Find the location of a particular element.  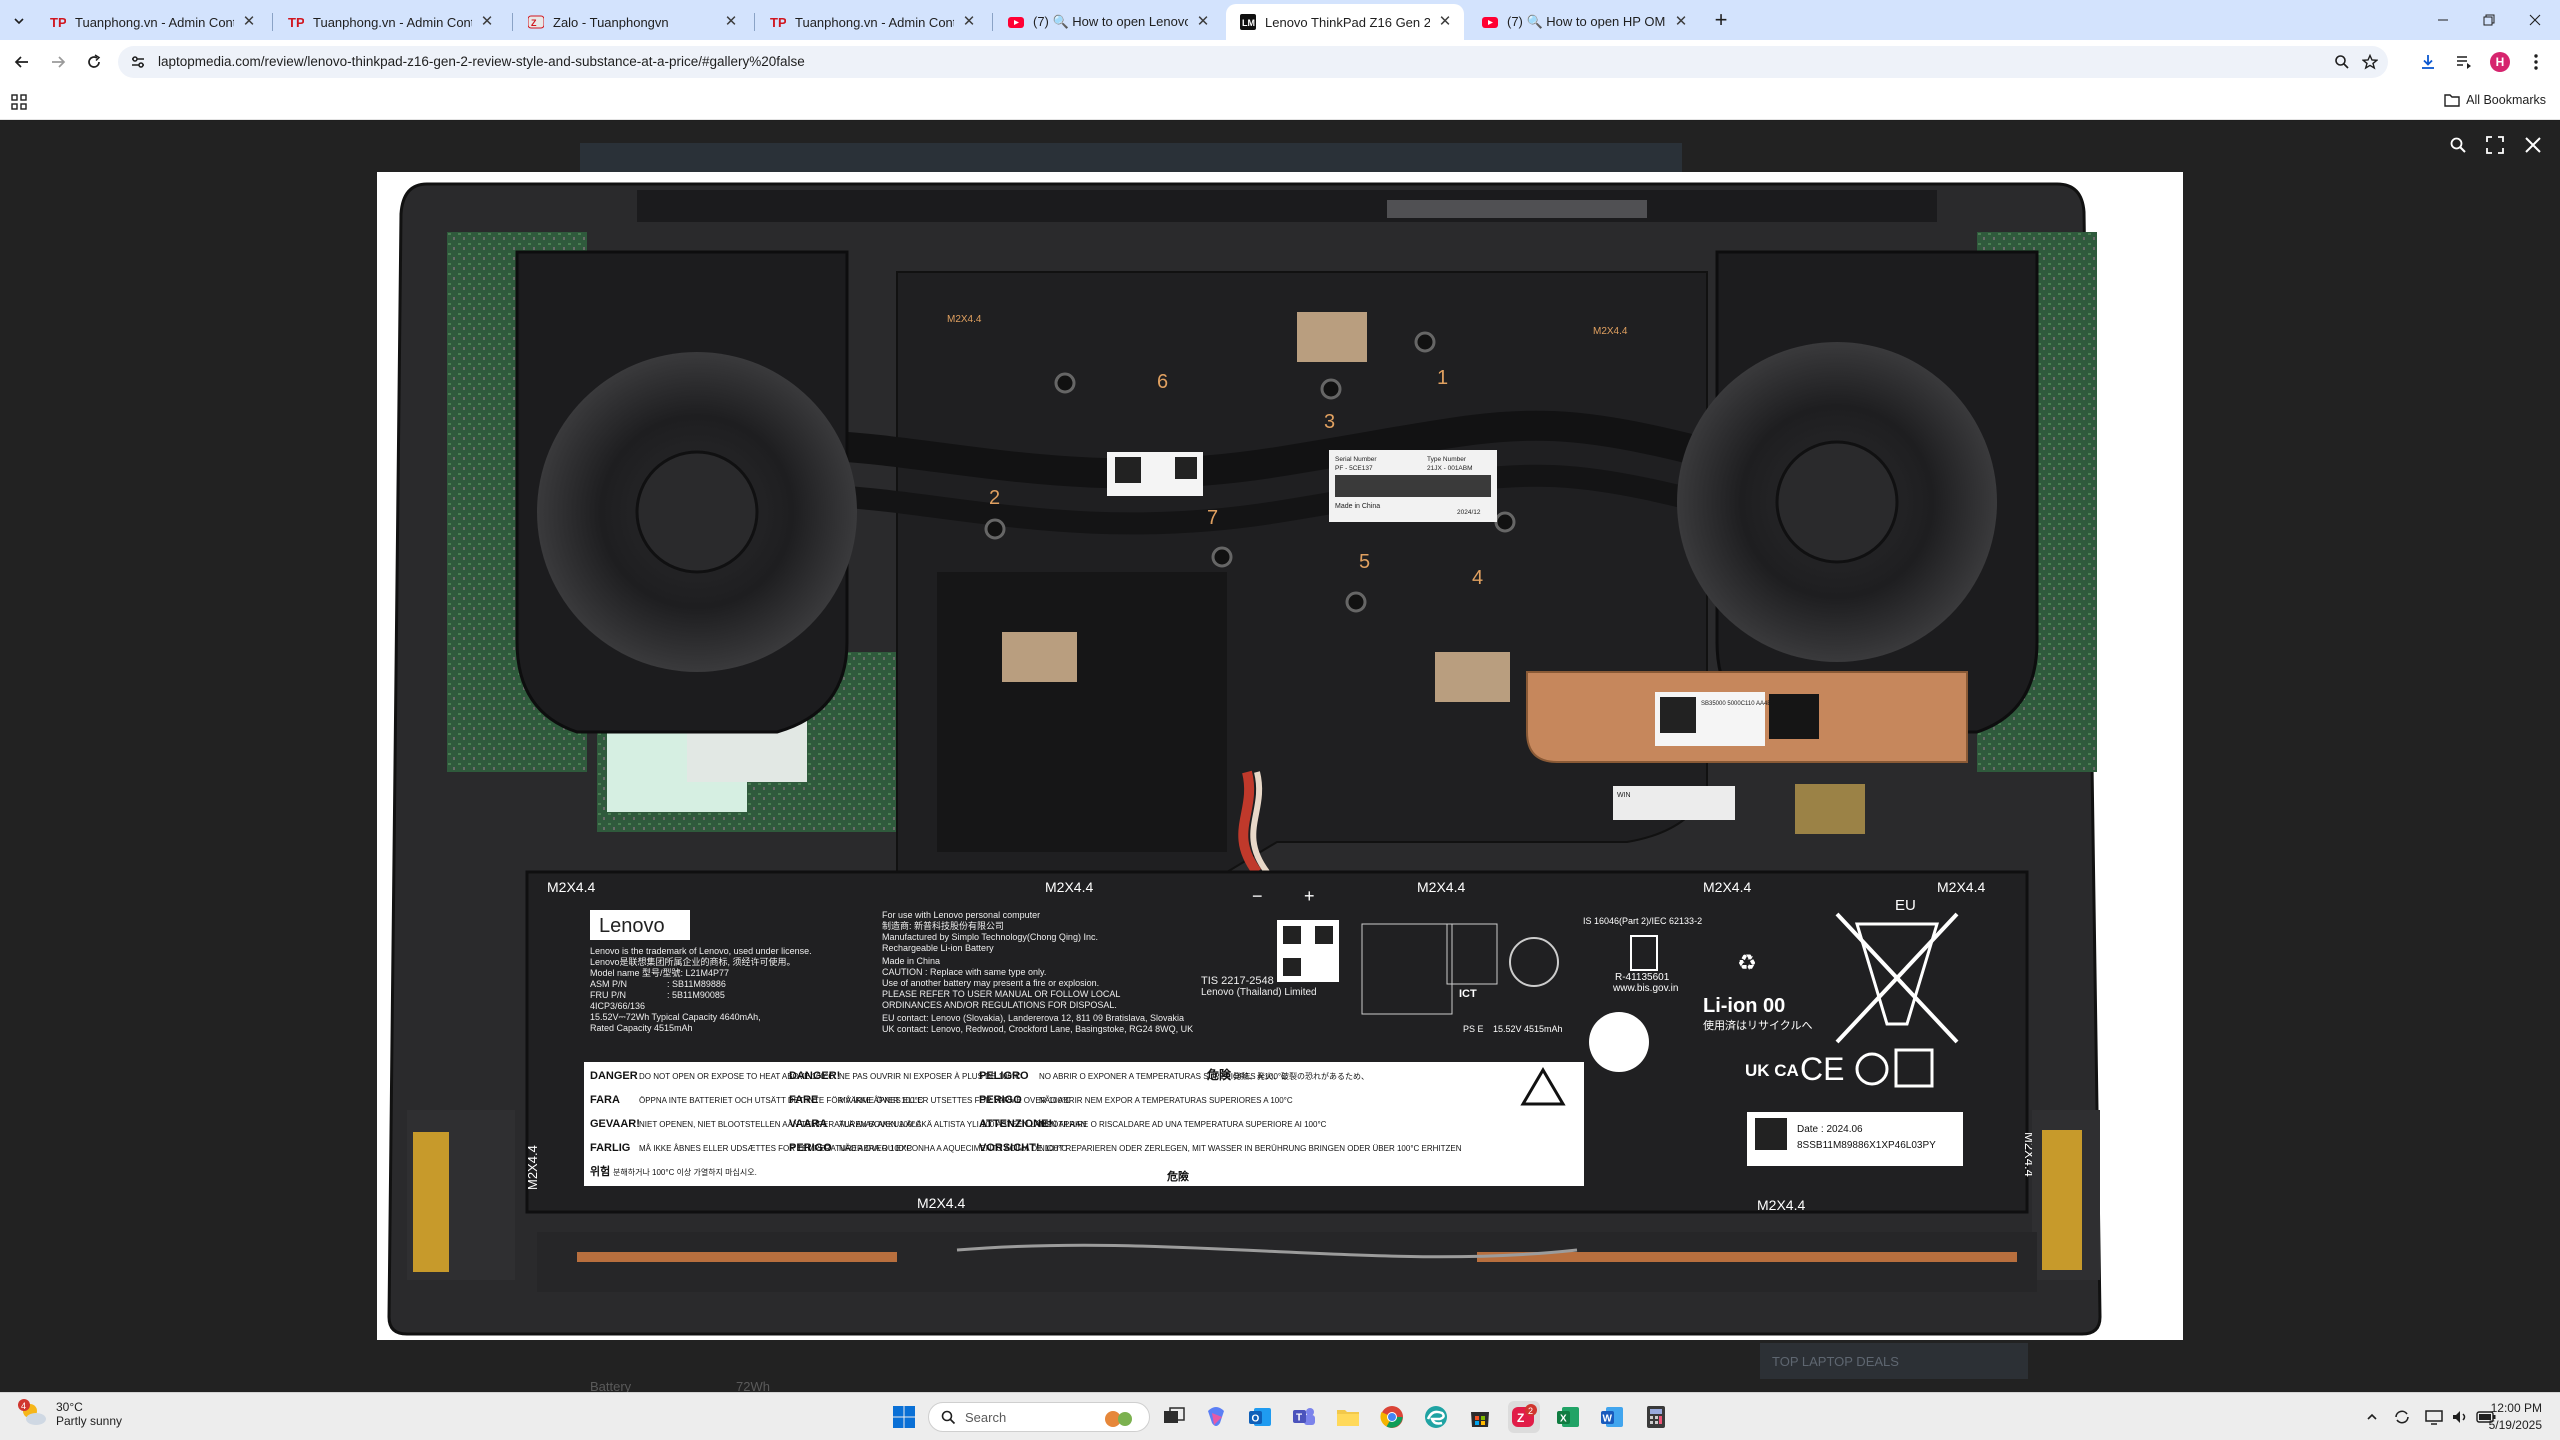

fullscreen-icon is located at coordinates (2495, 145).